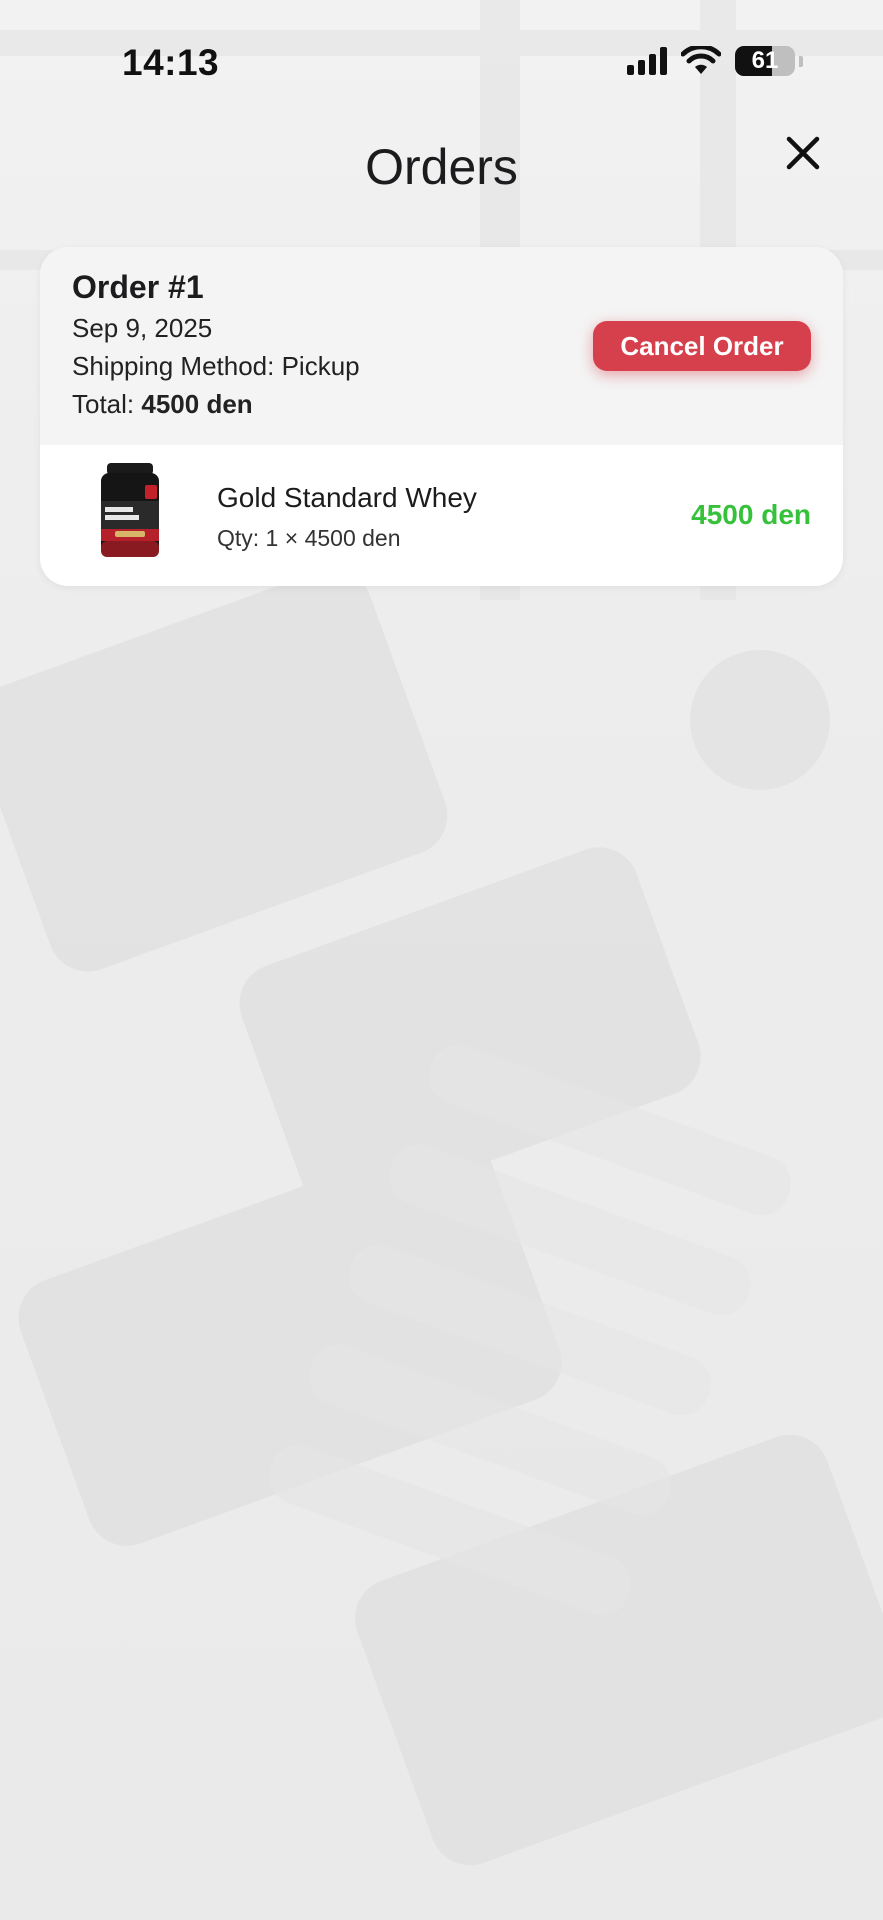 The height and width of the screenshot is (1920, 883). I want to click on status-bar: 14:13 61, so click(441, 60).